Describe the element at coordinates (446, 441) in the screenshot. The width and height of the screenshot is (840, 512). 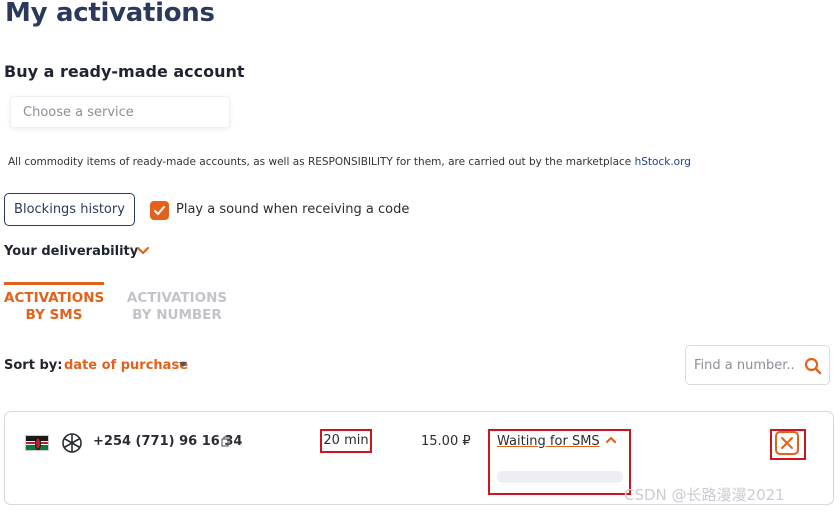
I see `activation-price: 15.00 ₽` at that location.